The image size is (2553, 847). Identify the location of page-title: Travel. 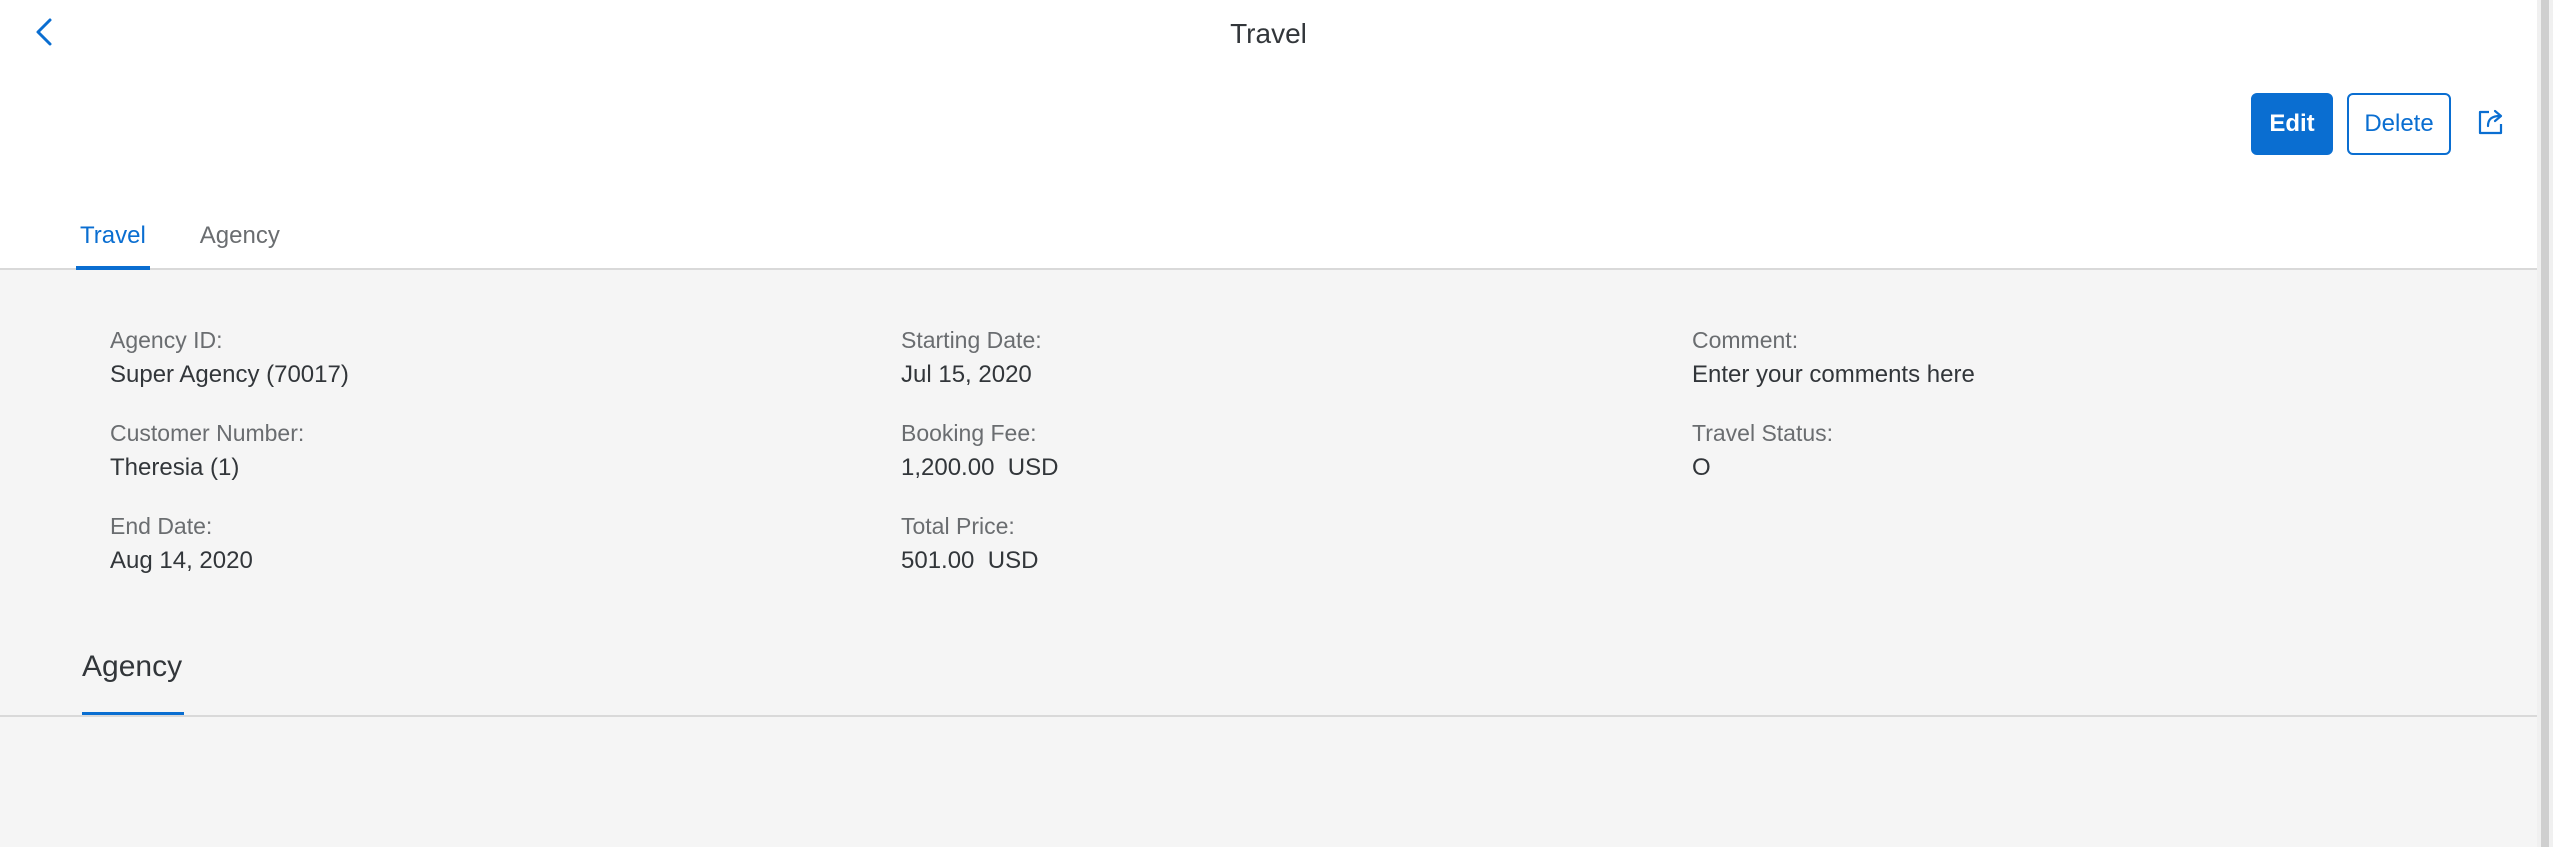
(1268, 33).